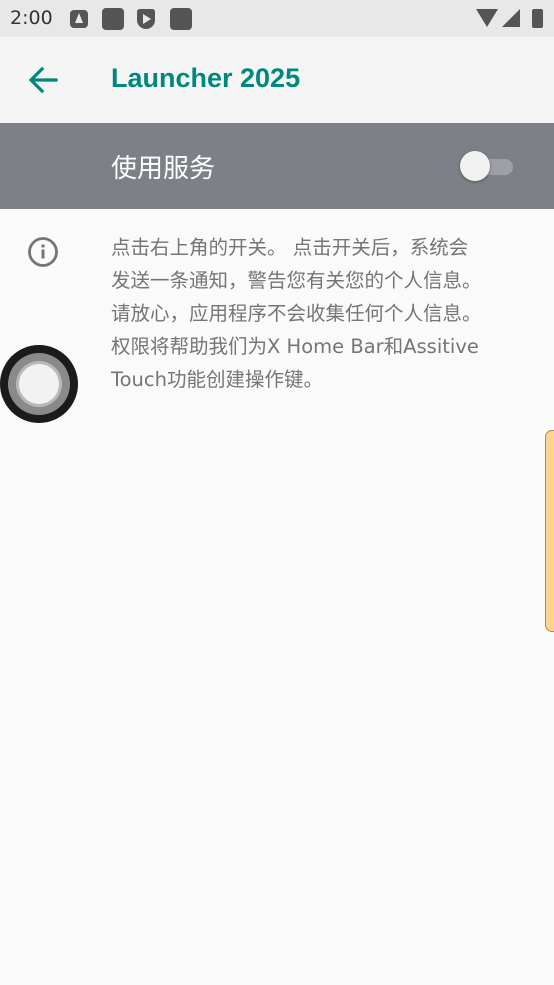  I want to click on description-line: 发送一条通知，警告您有关您的个人信息。, so click(296, 280).